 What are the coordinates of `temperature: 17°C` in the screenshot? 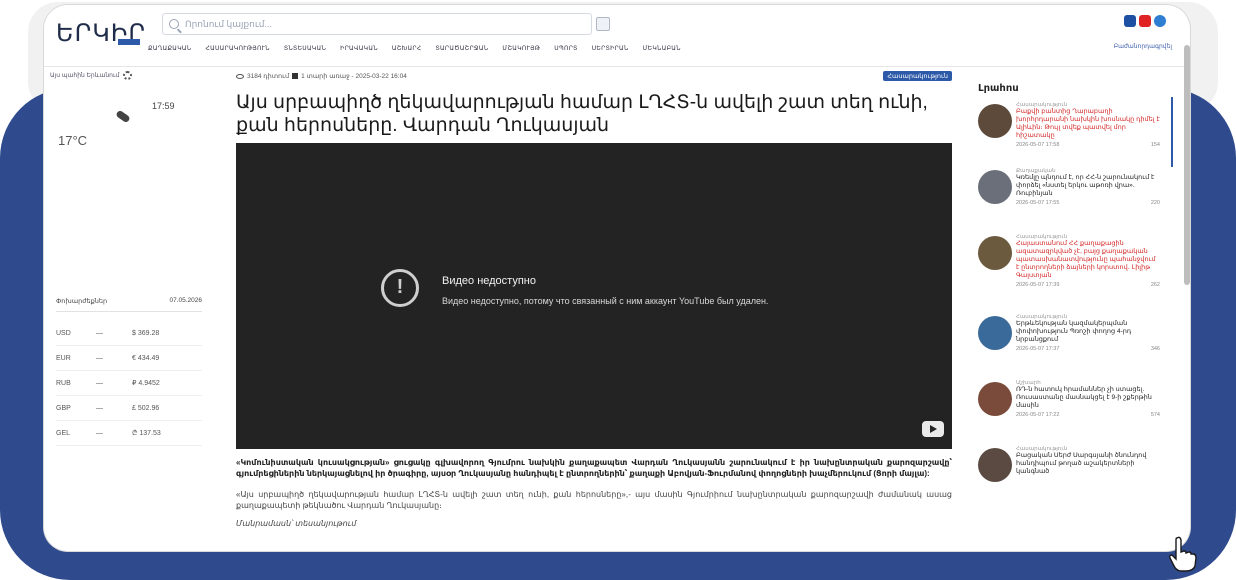 It's located at (73, 140).